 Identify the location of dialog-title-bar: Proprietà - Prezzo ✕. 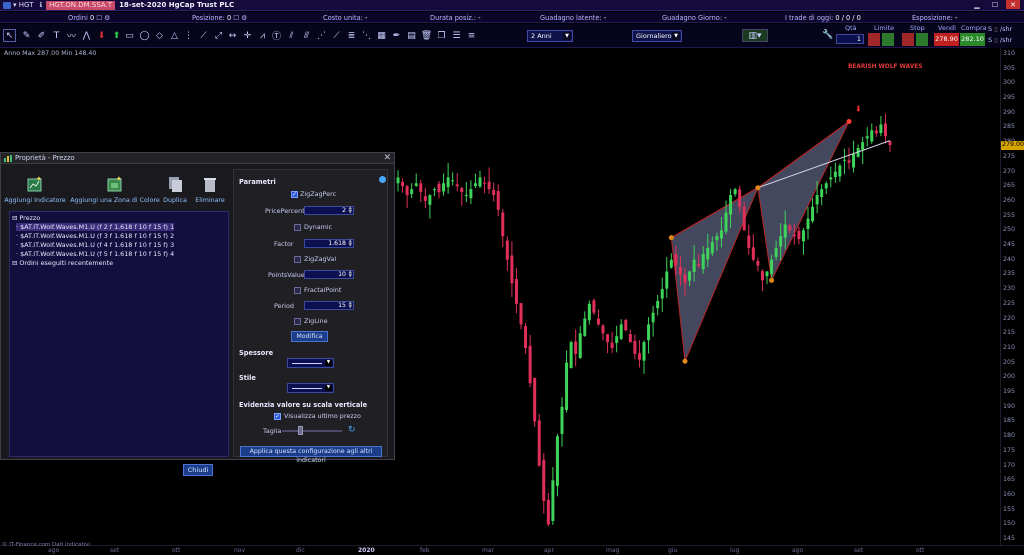
(197, 158).